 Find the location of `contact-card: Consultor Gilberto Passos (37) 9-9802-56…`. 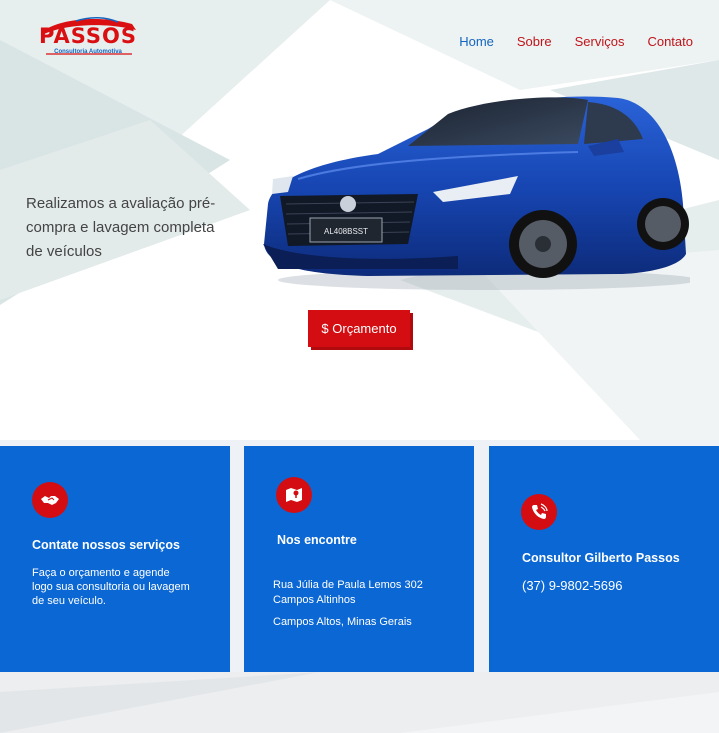

contact-card: Consultor Gilberto Passos (37) 9-9802-56… is located at coordinates (604, 559).